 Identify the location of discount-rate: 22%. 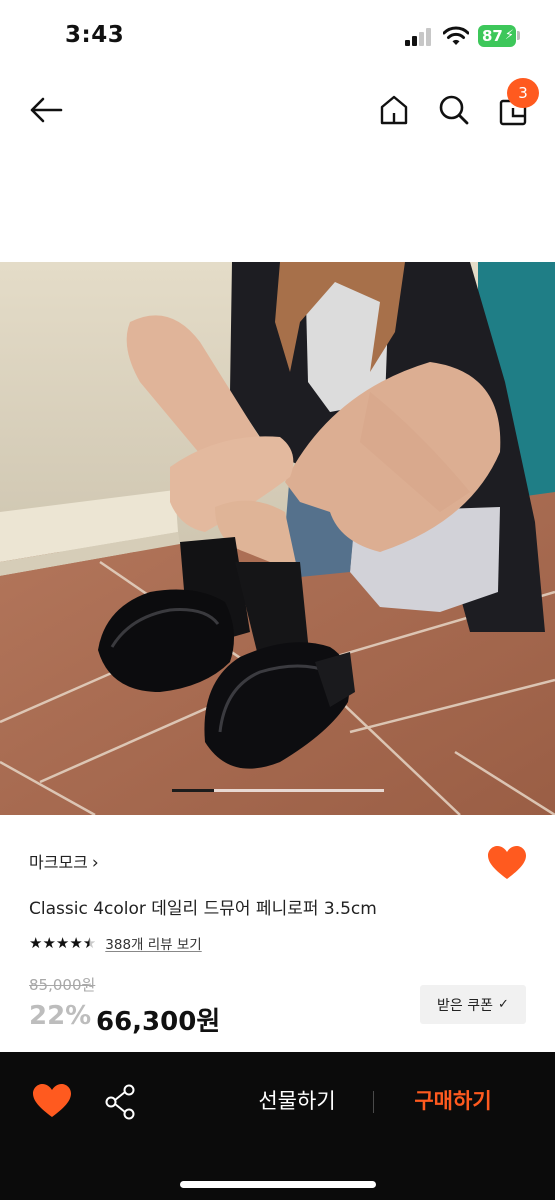
(60, 1016).